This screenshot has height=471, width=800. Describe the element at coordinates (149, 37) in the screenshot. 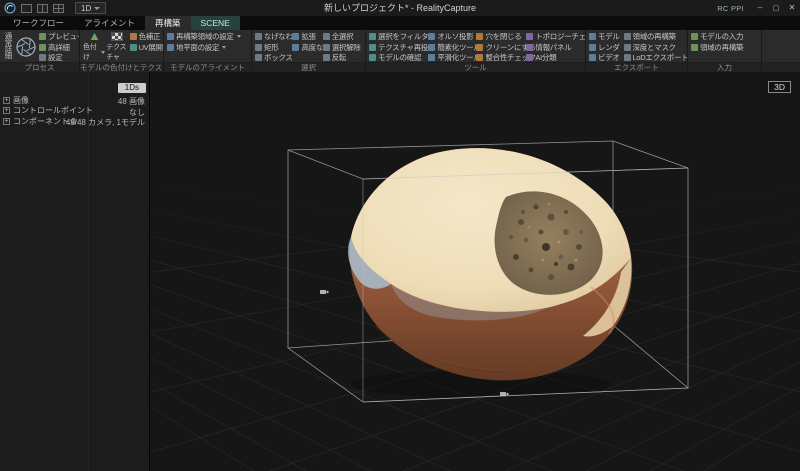

I see `color-correction-label: 色補正` at that location.